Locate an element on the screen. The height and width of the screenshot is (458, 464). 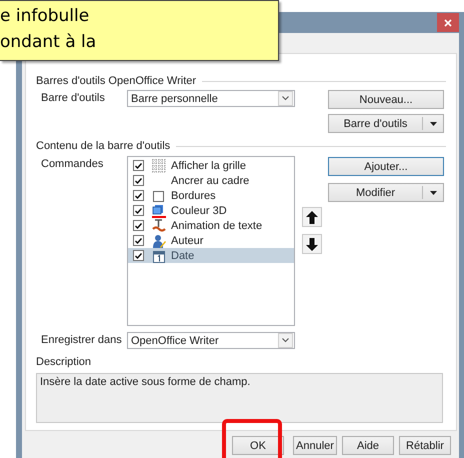
dialog-button: Rétablir is located at coordinates (425, 445).